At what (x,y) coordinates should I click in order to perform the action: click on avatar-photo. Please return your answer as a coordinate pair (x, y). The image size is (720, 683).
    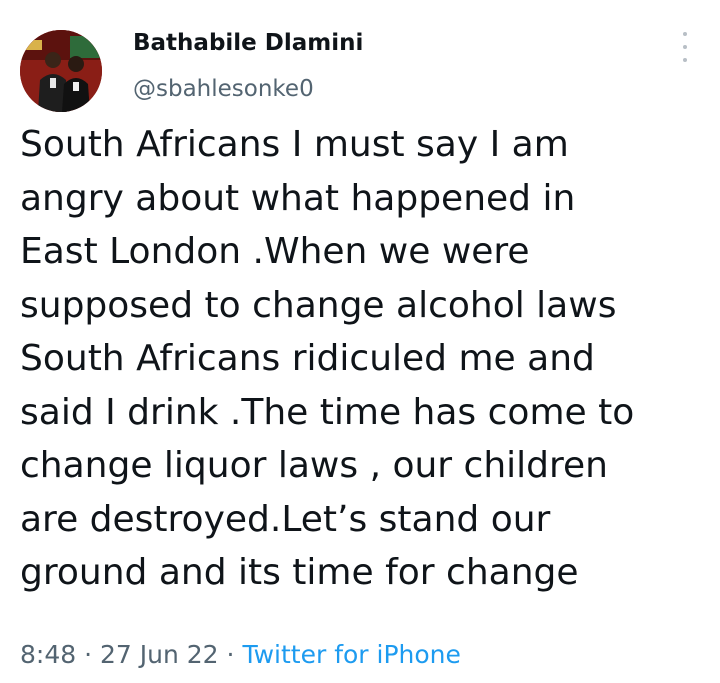
    Looking at the image, I should click on (61, 71).